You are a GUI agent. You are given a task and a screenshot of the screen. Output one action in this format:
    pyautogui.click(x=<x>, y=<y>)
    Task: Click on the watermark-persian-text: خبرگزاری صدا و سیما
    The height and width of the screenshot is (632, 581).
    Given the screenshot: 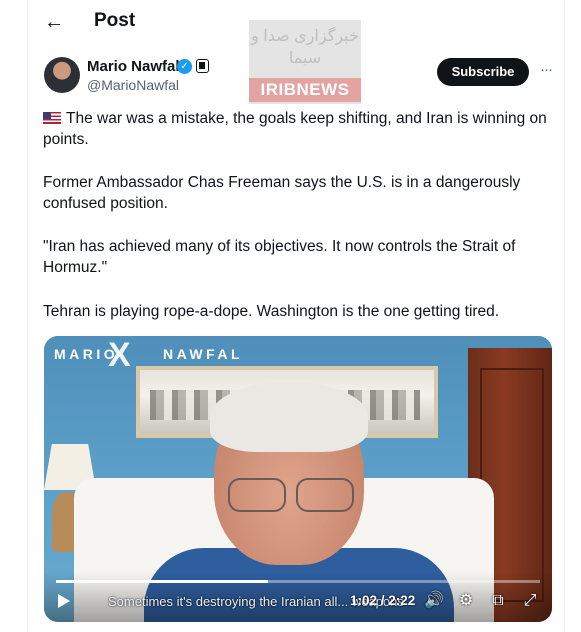 What is the action you would take?
    pyautogui.click(x=305, y=47)
    